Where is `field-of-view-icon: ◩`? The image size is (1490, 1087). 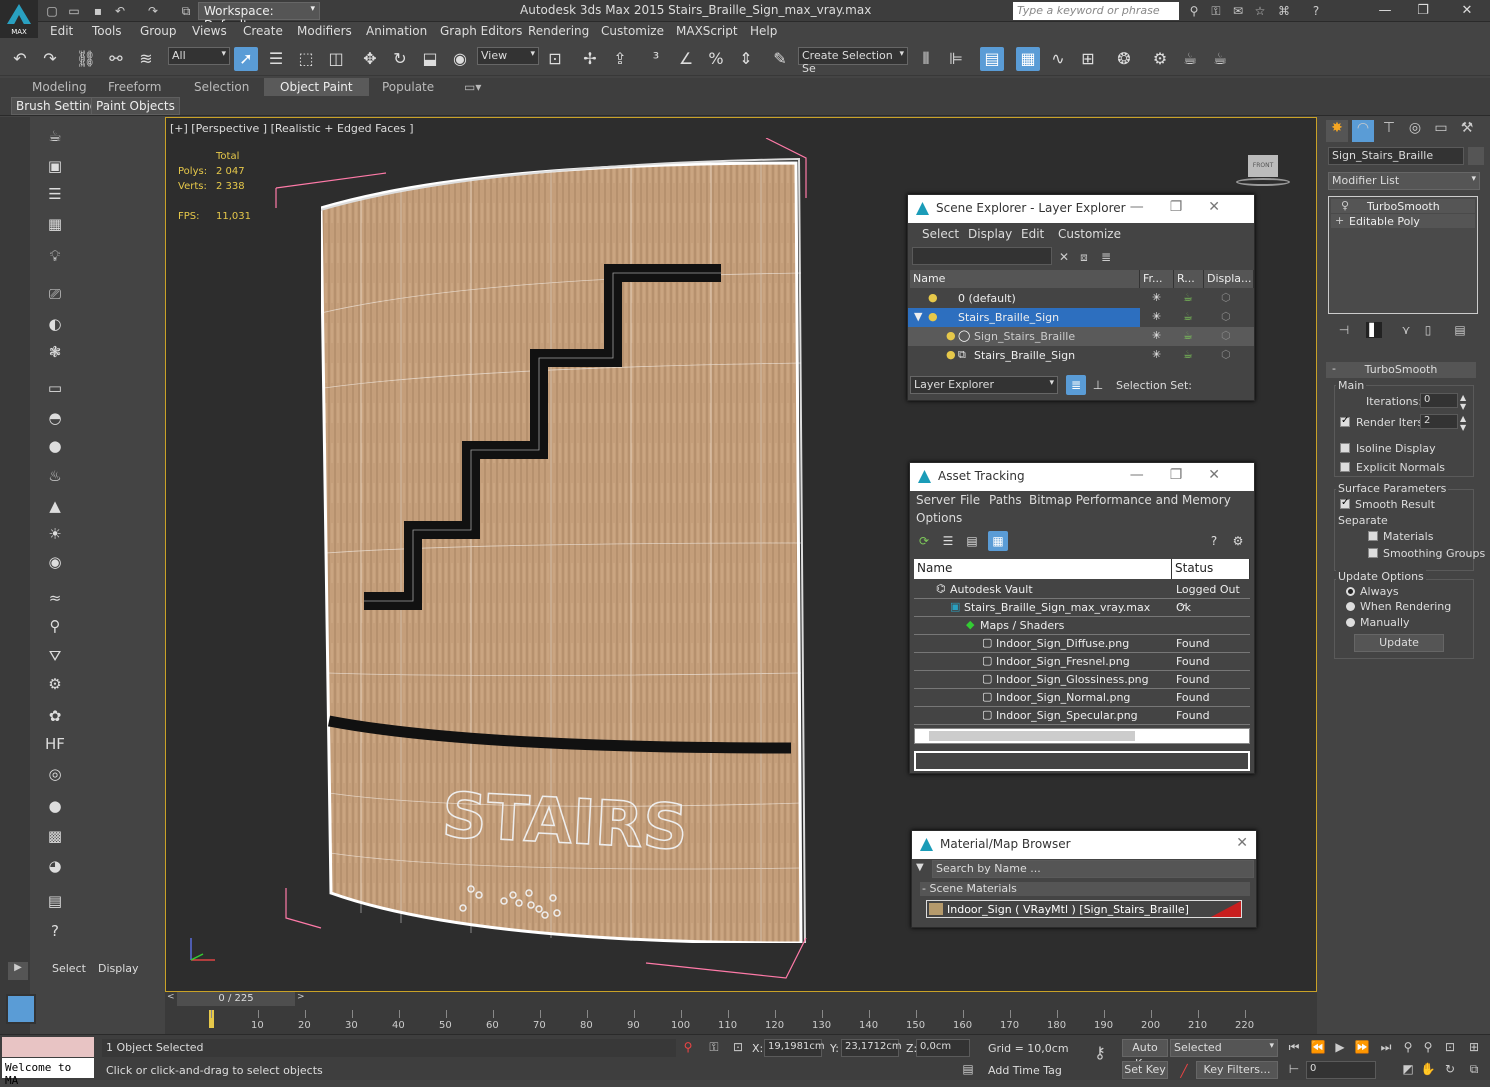 field-of-view-icon: ◩ is located at coordinates (1408, 1069).